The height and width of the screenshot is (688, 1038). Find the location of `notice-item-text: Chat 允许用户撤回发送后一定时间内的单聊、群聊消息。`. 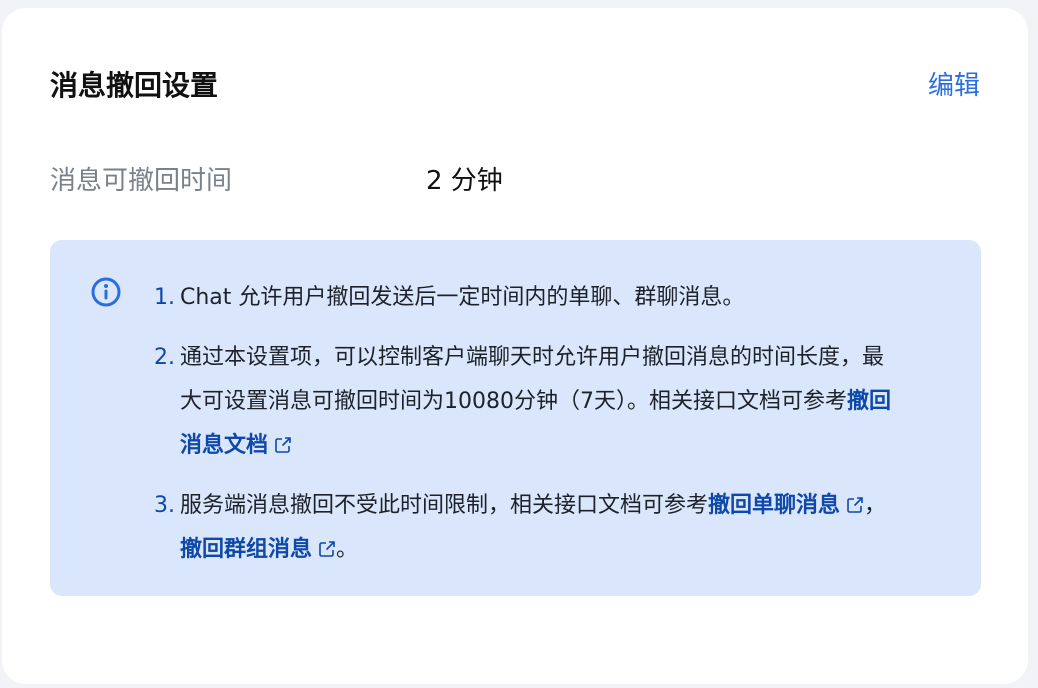

notice-item-text: Chat 允许用户撤回发送后一定时间内的单聊、群聊消息。 is located at coordinates (462, 297).